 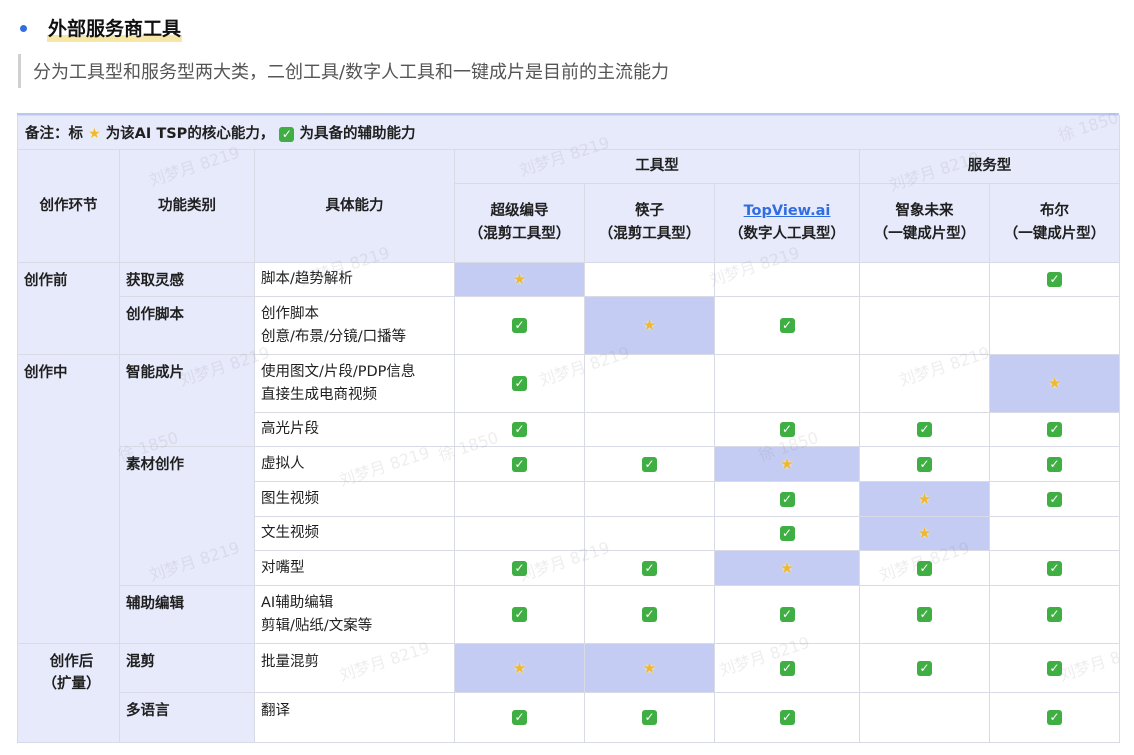 What do you see at coordinates (354, 568) in the screenshot?
I see `capability-cell: 对嘴型` at bounding box center [354, 568].